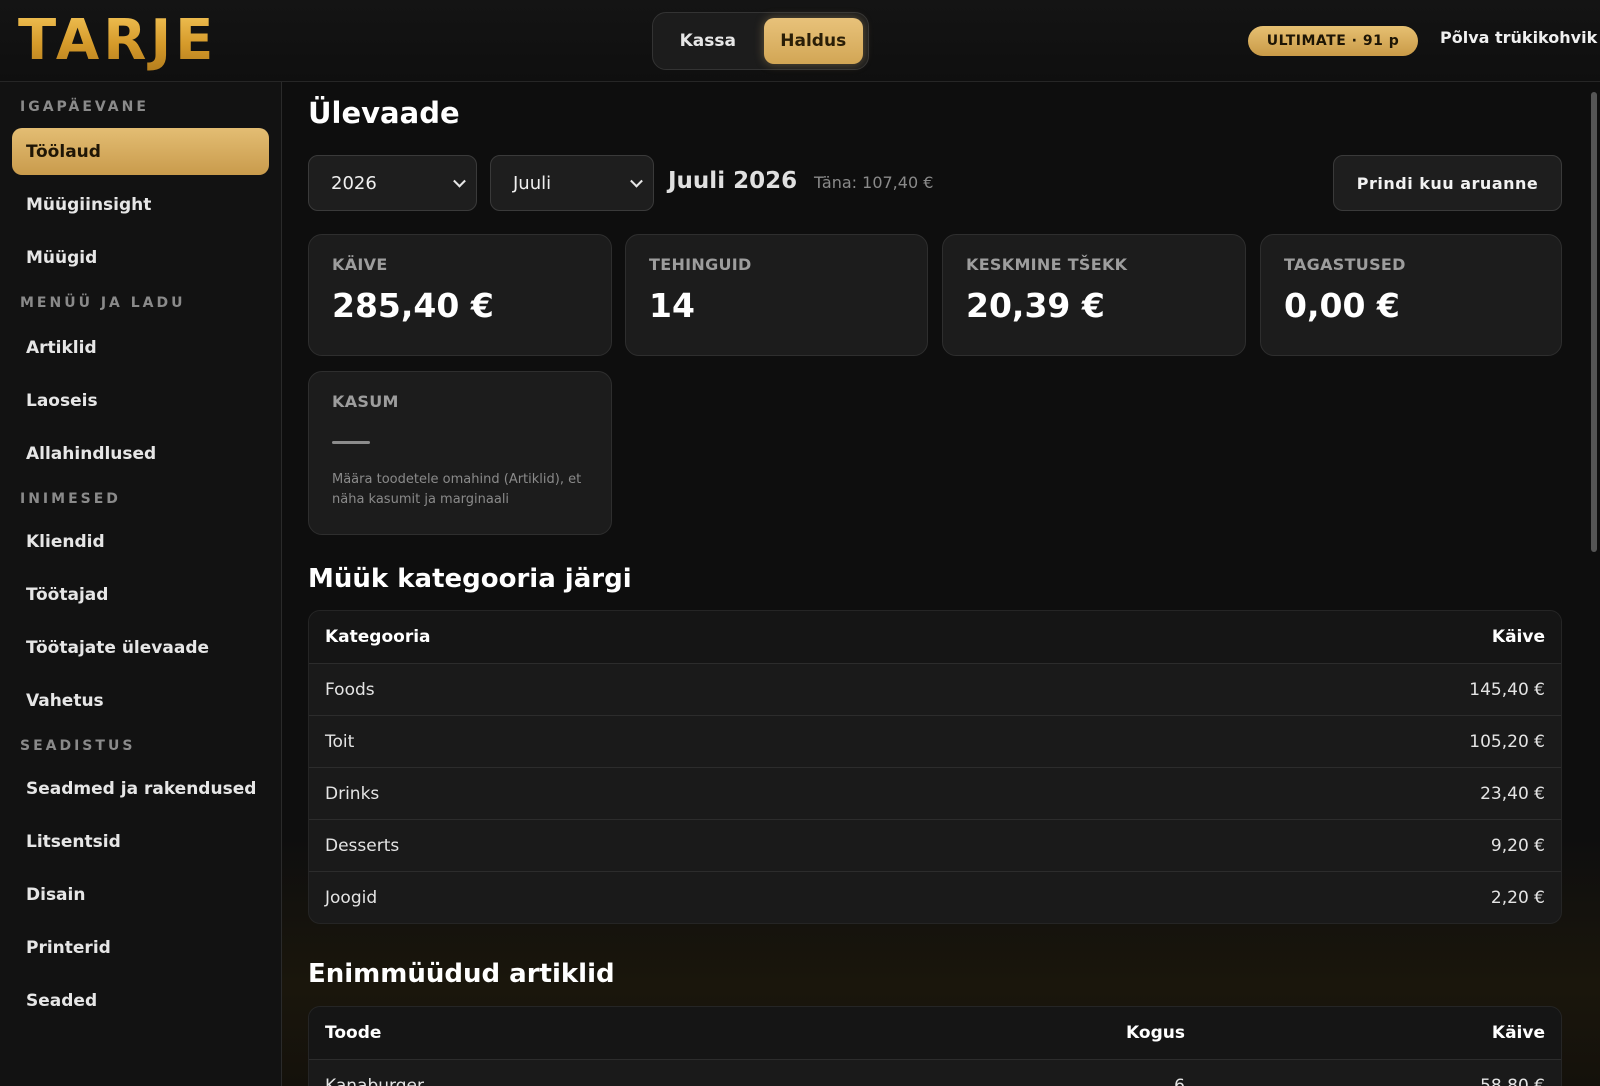 This screenshot has width=1600, height=1086. Describe the element at coordinates (84, 107) in the screenshot. I see `sidebar-section-daily: IGAPÄEVANE` at that location.